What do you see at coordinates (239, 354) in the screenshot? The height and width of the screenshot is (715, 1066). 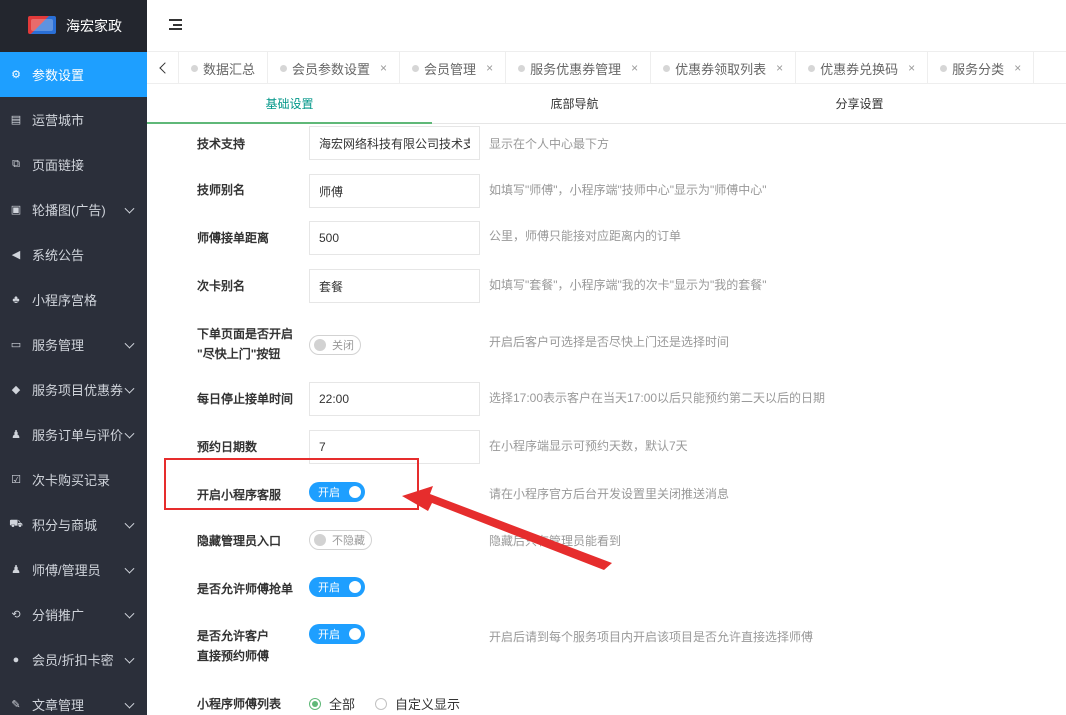 I see `asap-button-label-line2: "尽快上门"按钮` at bounding box center [239, 354].